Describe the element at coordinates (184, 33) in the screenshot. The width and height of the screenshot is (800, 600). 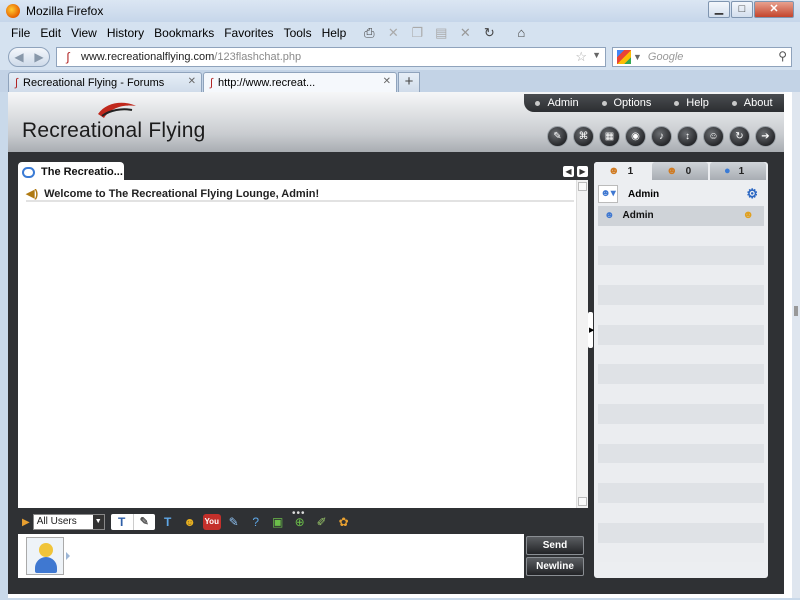
I see `menu-bookmarks: Bookmarks` at that location.